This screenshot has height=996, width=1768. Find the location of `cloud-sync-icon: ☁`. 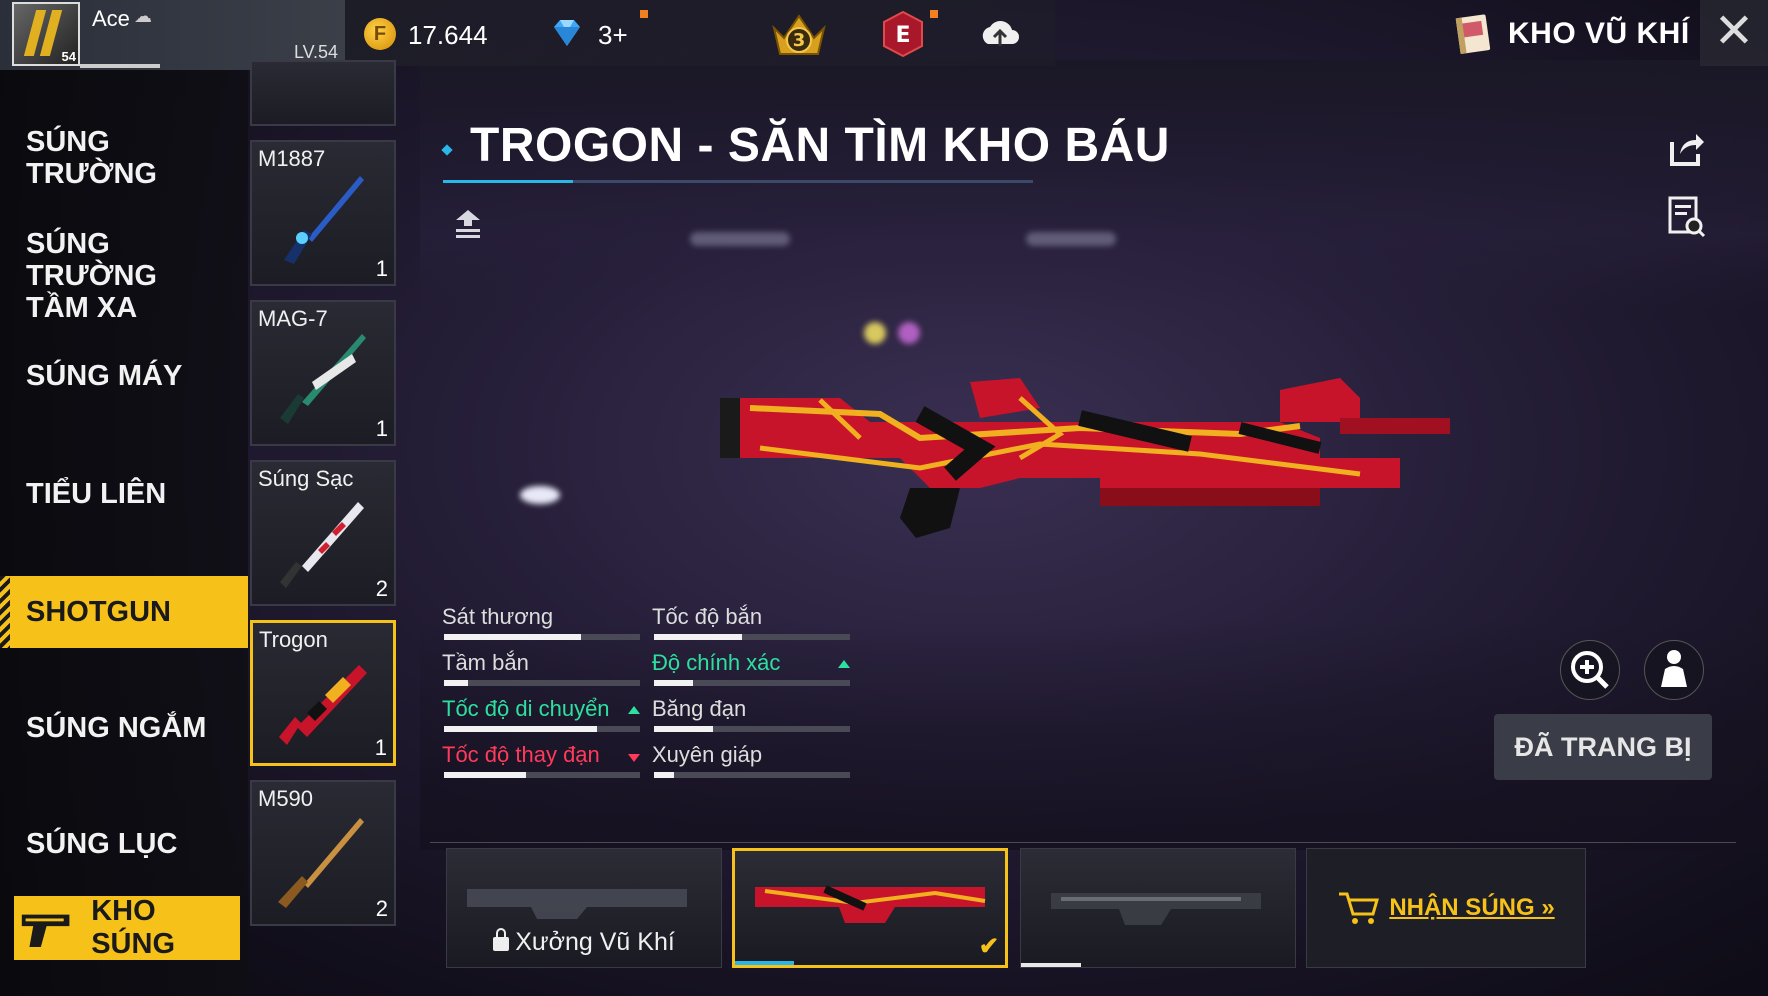

cloud-sync-icon: ☁ is located at coordinates (143, 16).